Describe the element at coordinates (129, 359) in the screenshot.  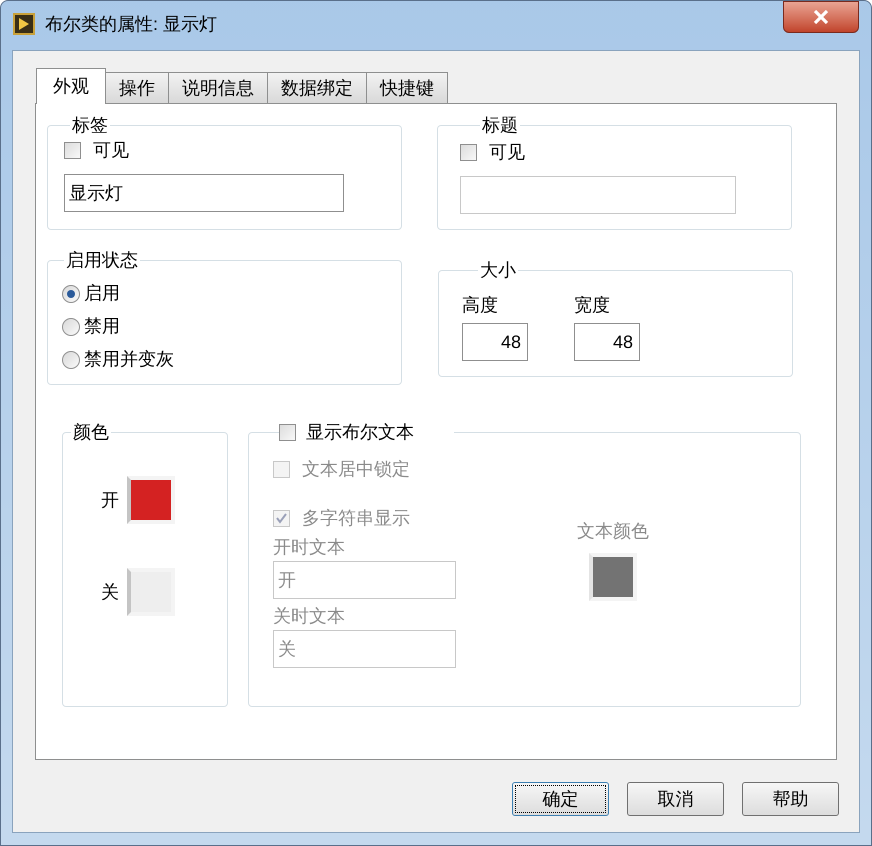
I see `radio-label: 禁用并变灰` at that location.